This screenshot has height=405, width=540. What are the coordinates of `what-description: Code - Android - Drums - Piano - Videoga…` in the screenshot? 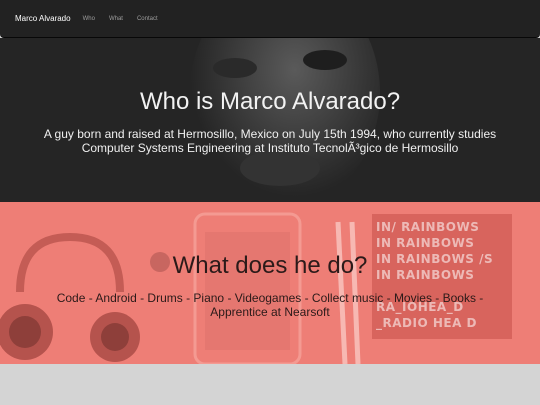 It's located at (270, 305).